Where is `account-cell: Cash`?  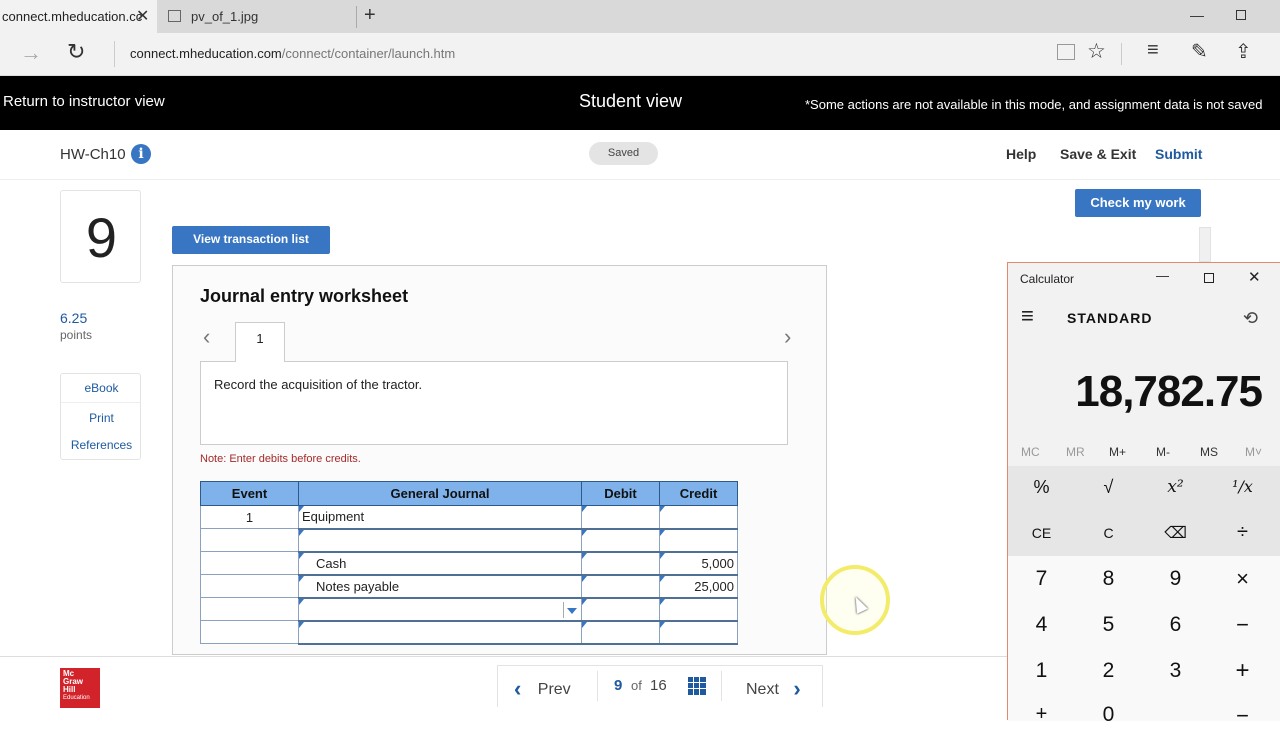 account-cell: Cash is located at coordinates (440, 563).